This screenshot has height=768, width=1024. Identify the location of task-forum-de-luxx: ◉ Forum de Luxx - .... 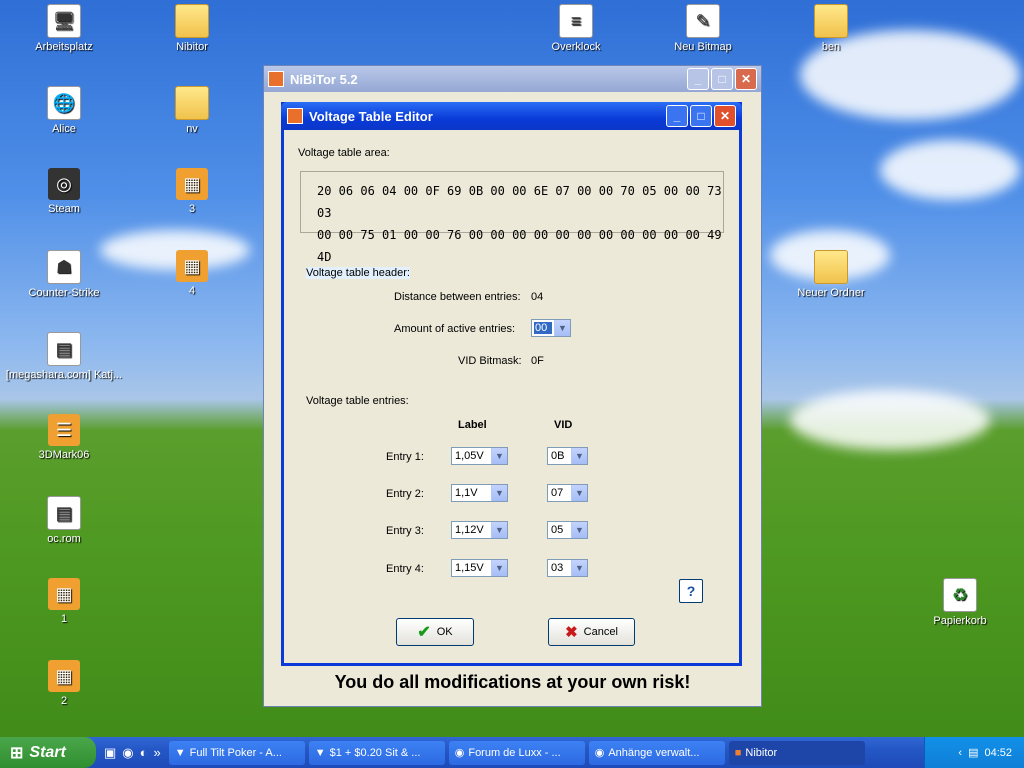
(516, 752).